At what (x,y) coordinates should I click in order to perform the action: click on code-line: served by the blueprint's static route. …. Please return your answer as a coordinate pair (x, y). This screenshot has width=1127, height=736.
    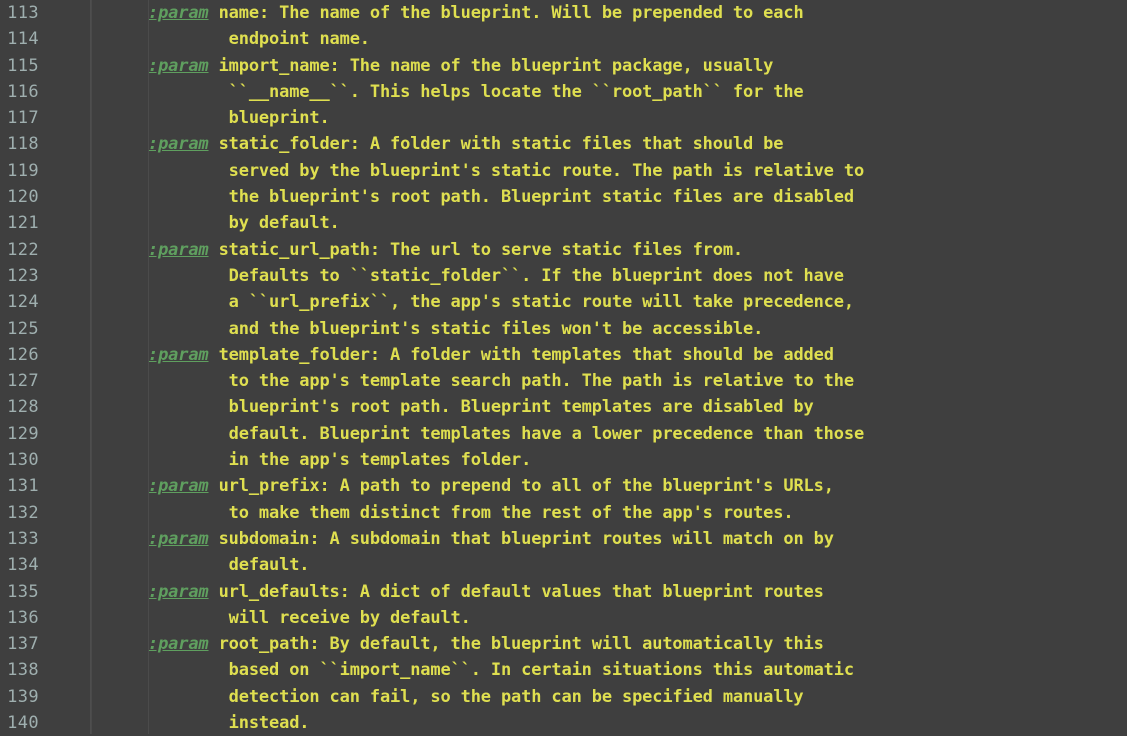
    Looking at the image, I should click on (637, 171).